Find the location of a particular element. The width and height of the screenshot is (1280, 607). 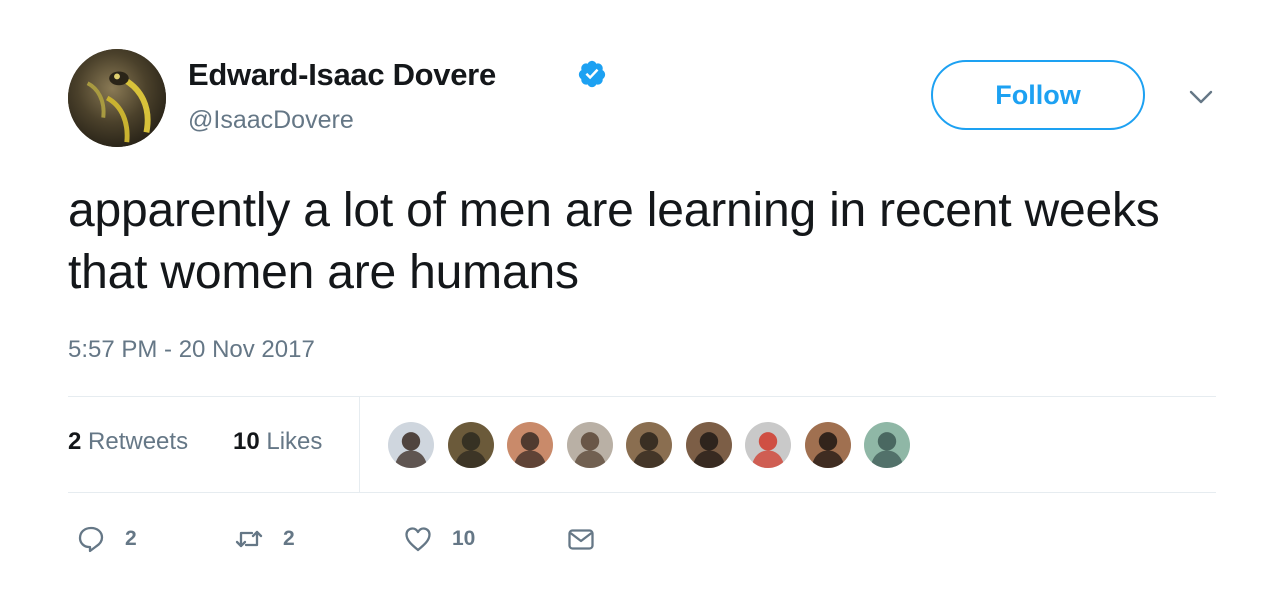

liker-avatar-4-icon is located at coordinates (590, 445).